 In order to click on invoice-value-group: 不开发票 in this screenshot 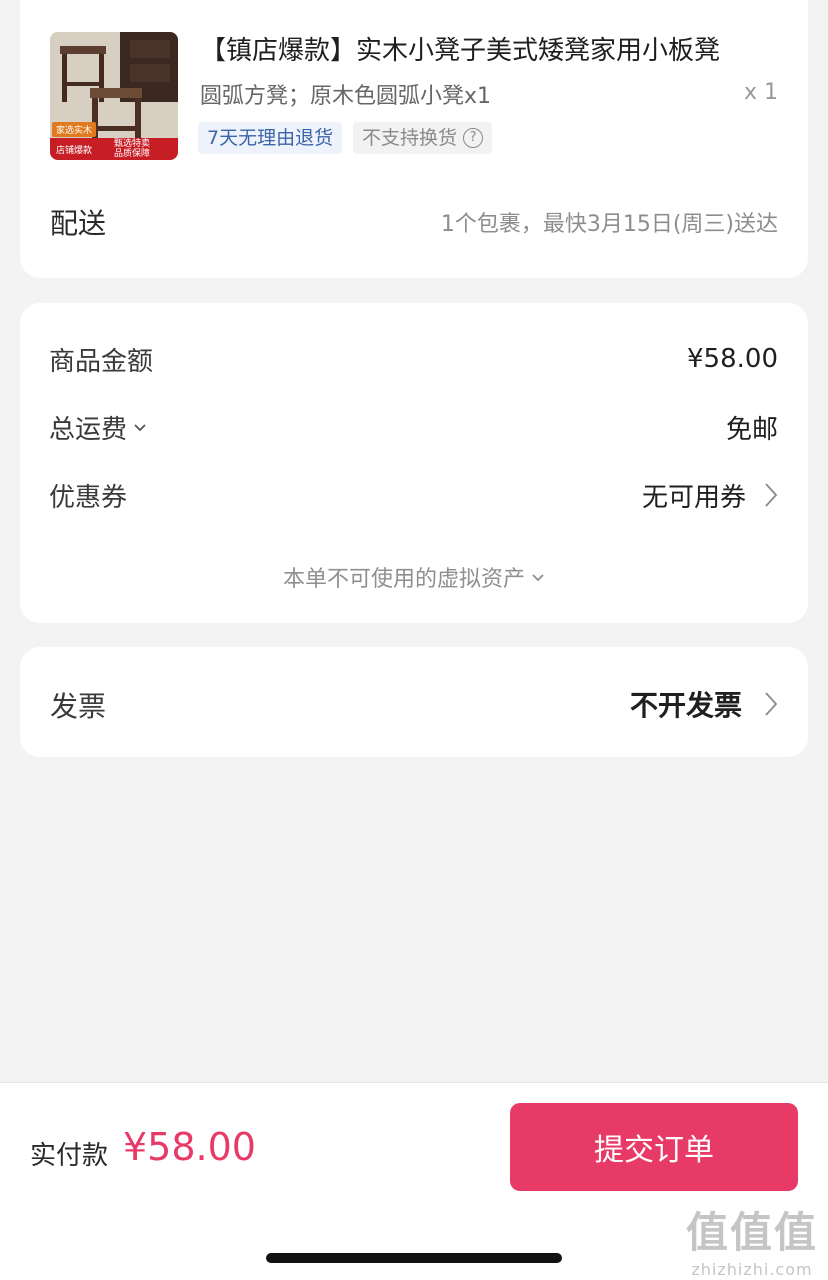, I will do `click(704, 704)`.